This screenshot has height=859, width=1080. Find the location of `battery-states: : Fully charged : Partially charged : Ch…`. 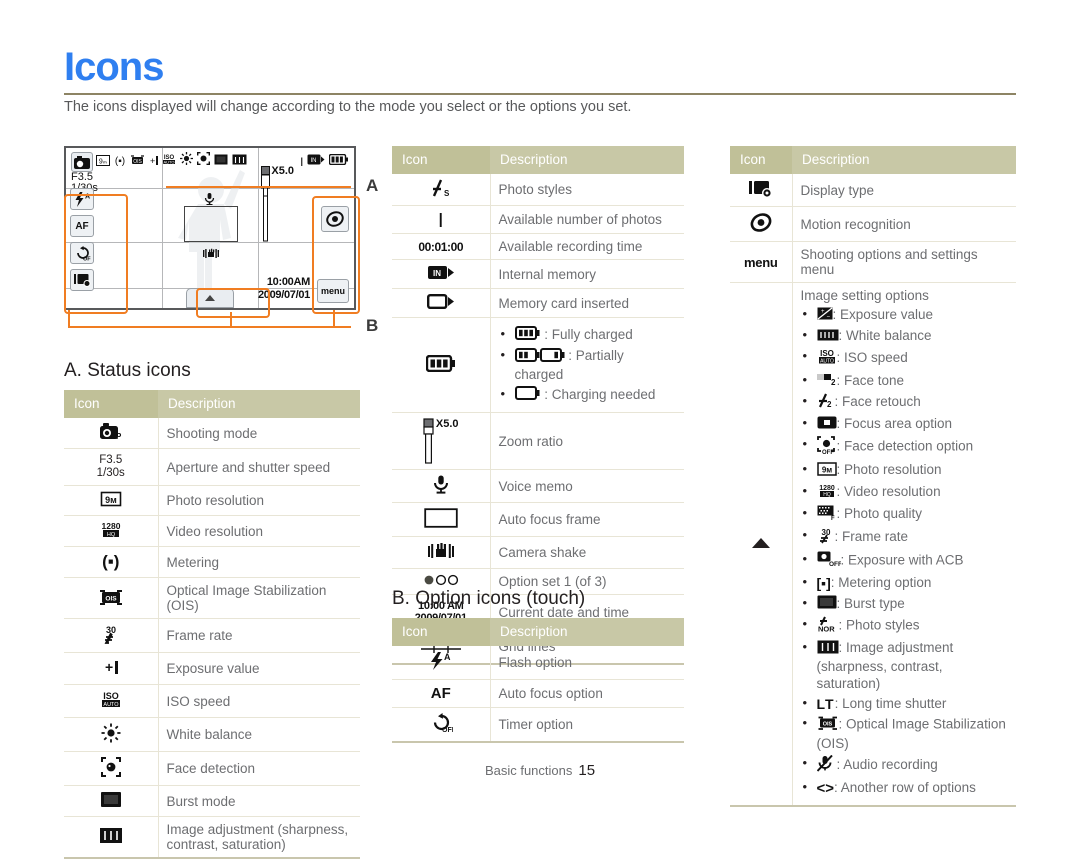

battery-states: : Fully charged : Partially charged : Ch… is located at coordinates (587, 365).